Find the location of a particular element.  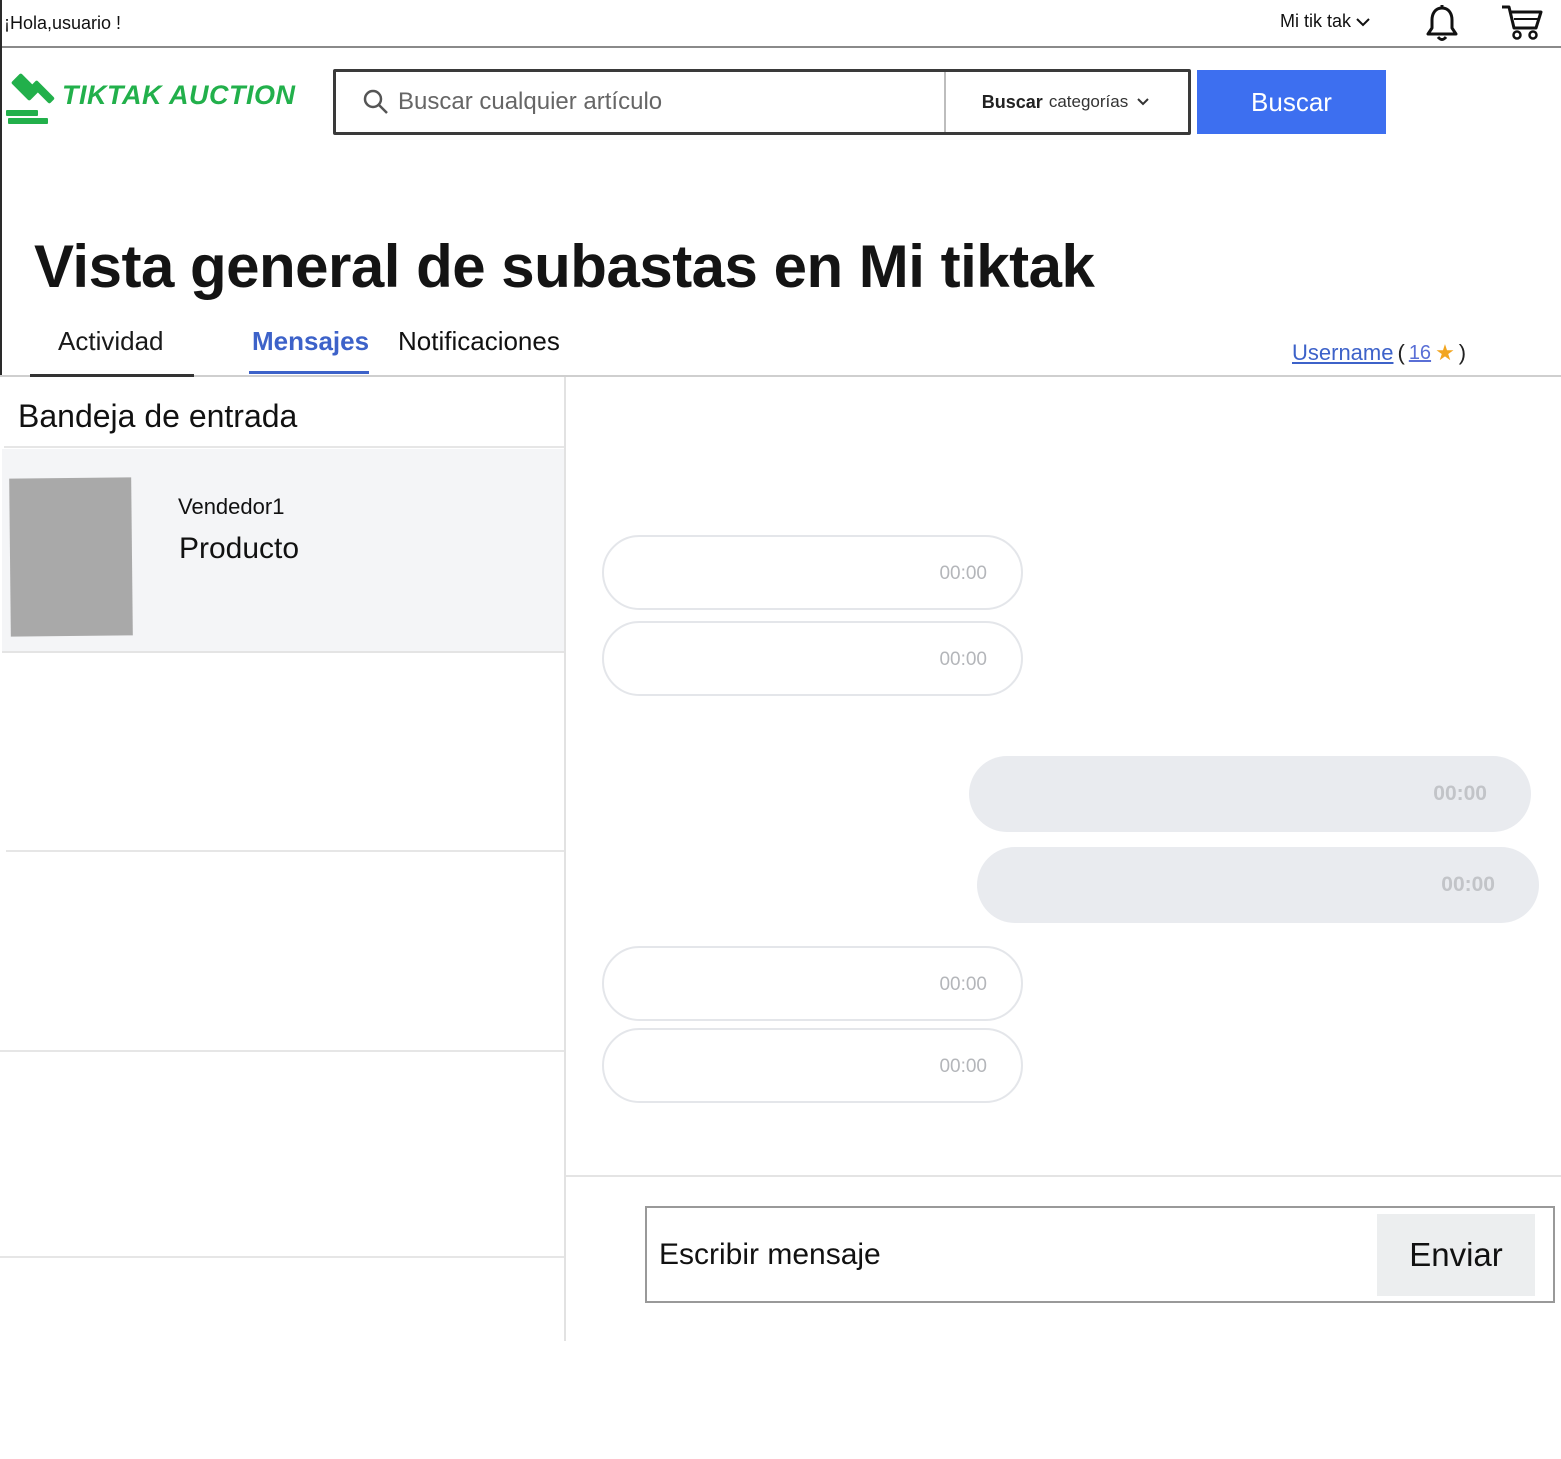

category-select: Buscar categorías is located at coordinates (1066, 102).